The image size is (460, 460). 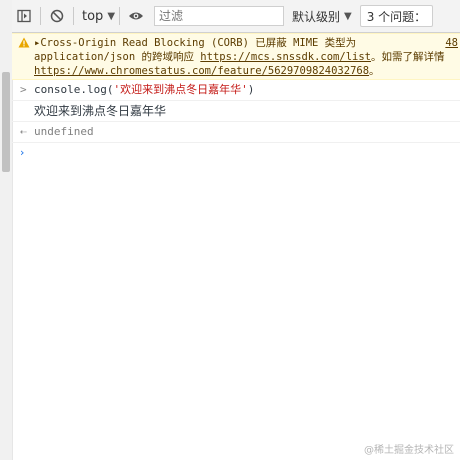 I want to click on log-levels-label: 默认级别, so click(x=316, y=16).